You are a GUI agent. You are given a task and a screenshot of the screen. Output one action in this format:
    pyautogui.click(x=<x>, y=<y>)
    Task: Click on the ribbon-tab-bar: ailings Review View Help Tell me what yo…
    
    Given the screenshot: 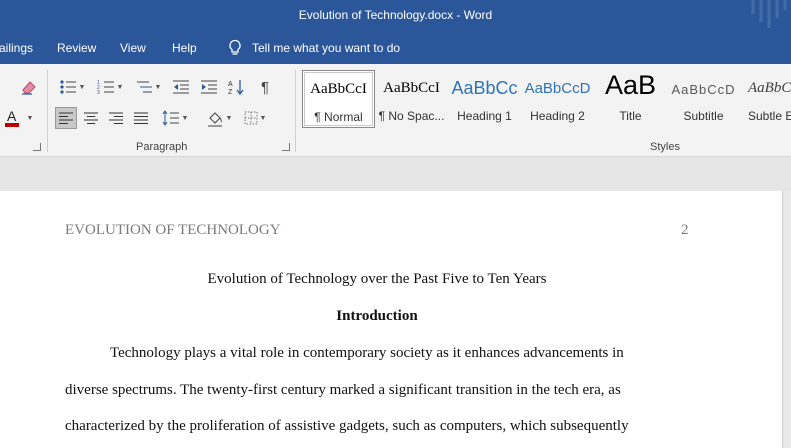 What is the action you would take?
    pyautogui.click(x=395, y=48)
    